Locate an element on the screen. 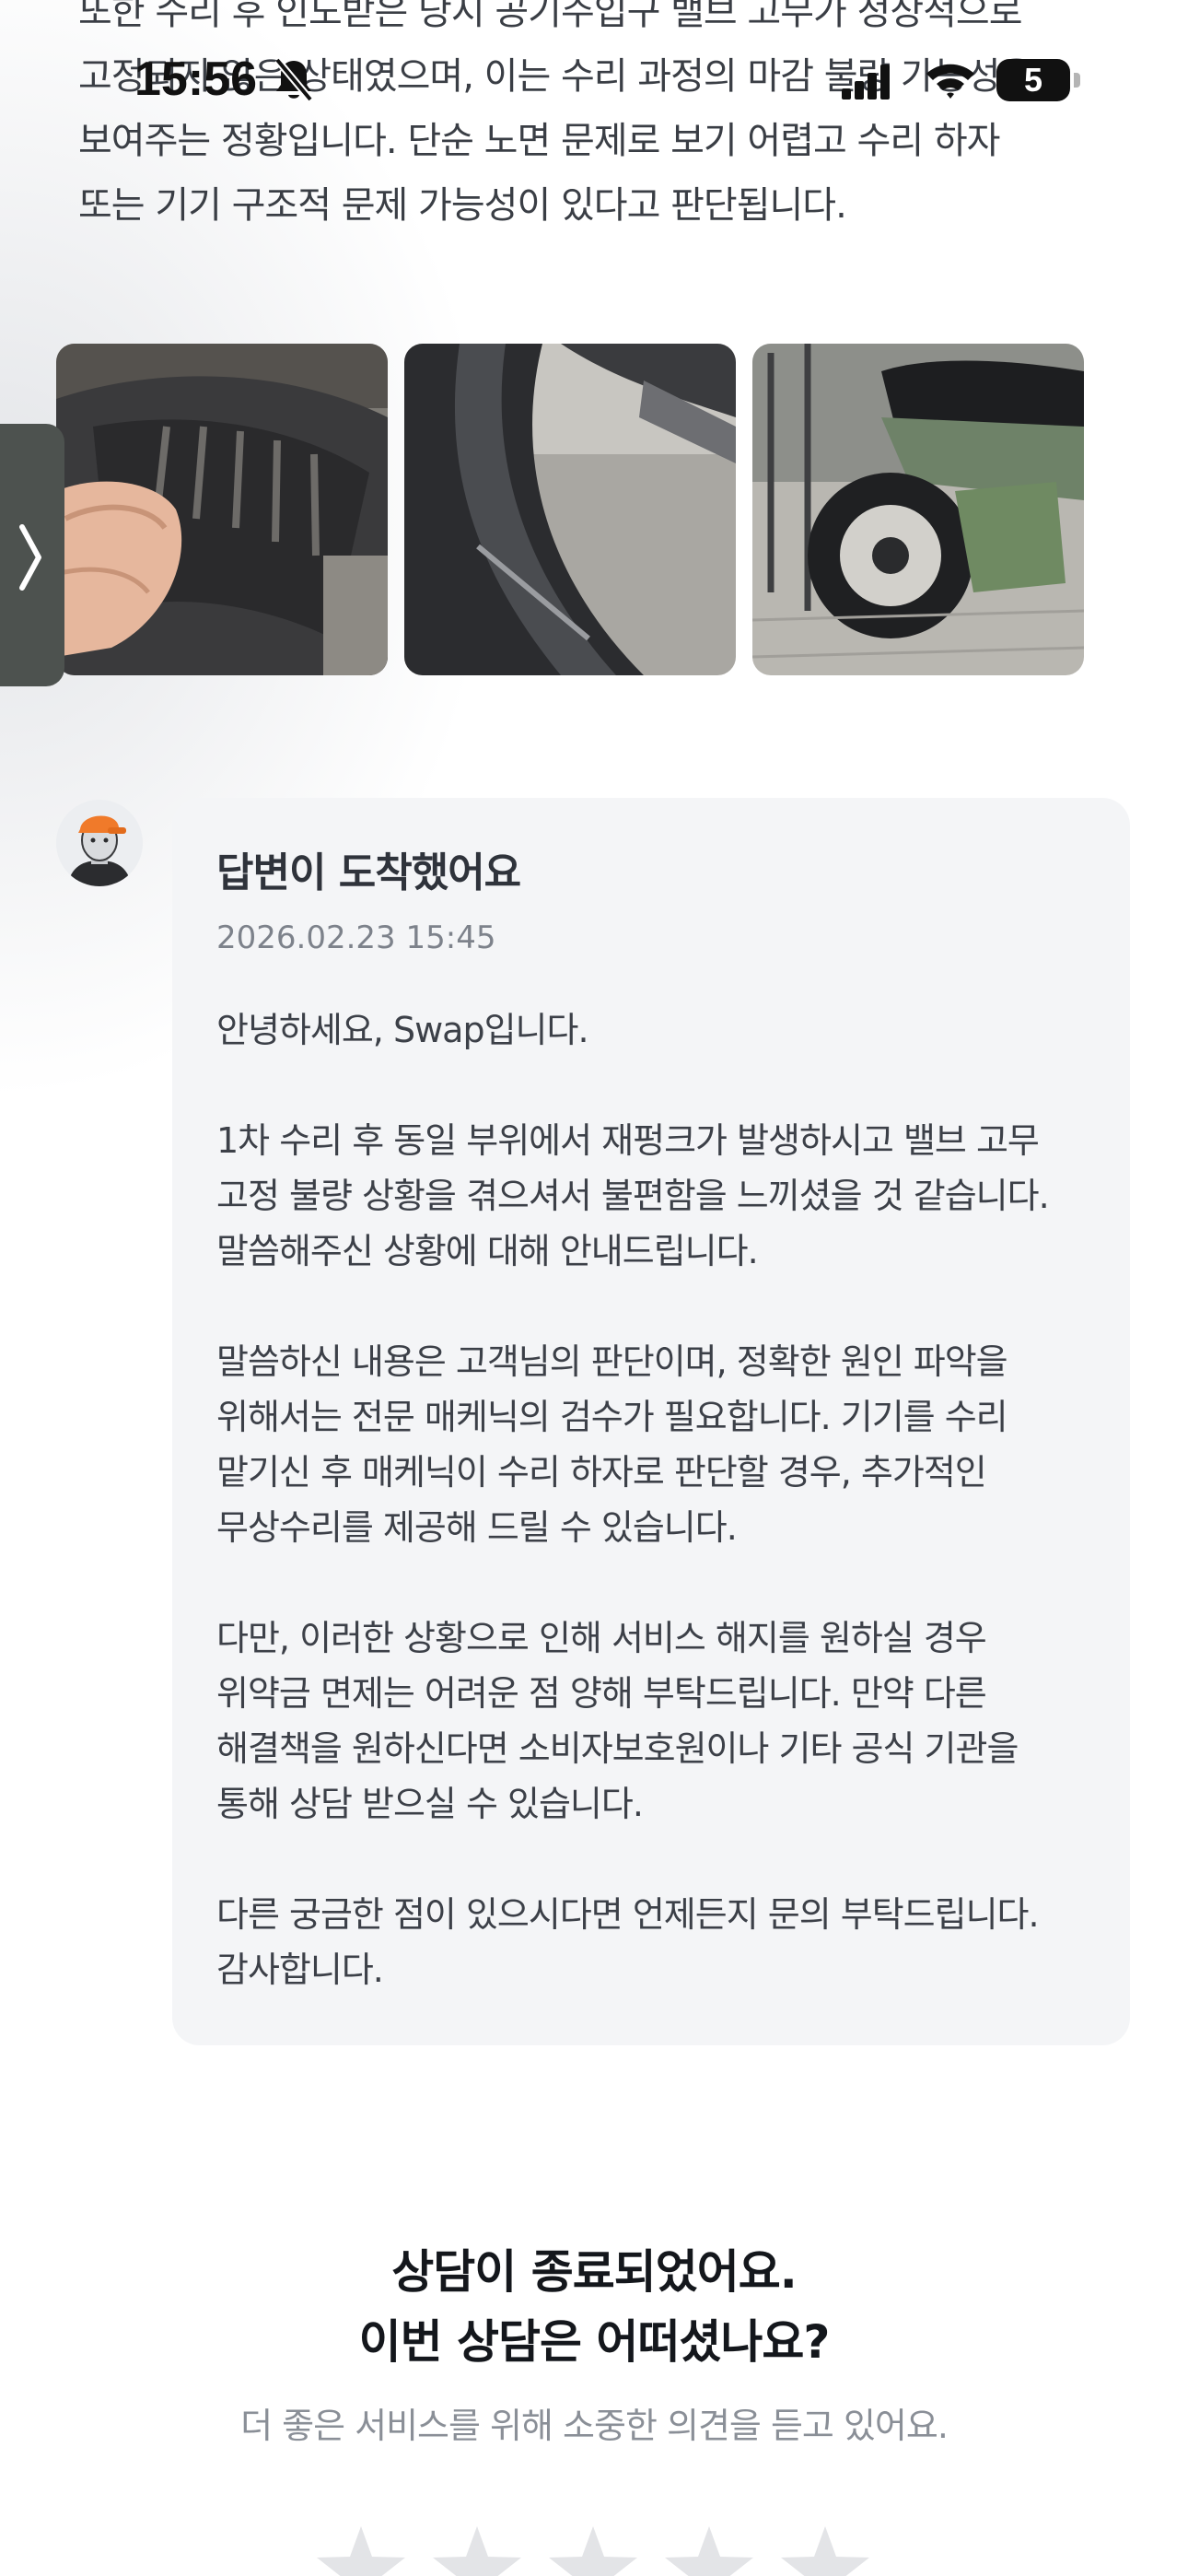 Image resolution: width=1188 pixels, height=2576 pixels. status-time: 15:56 is located at coordinates (195, 79).